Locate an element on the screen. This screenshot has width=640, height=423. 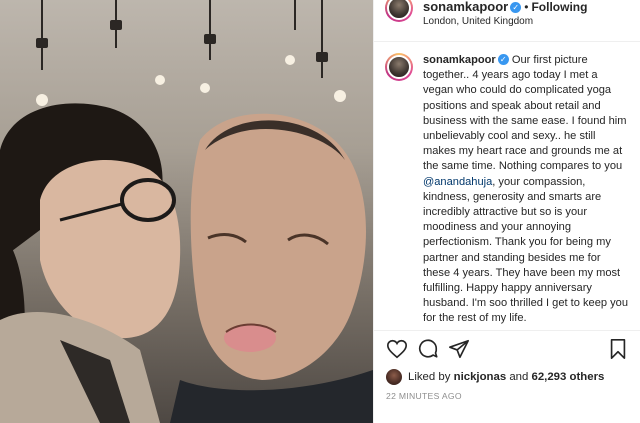
bookmark-icon is located at coordinates (618, 349).